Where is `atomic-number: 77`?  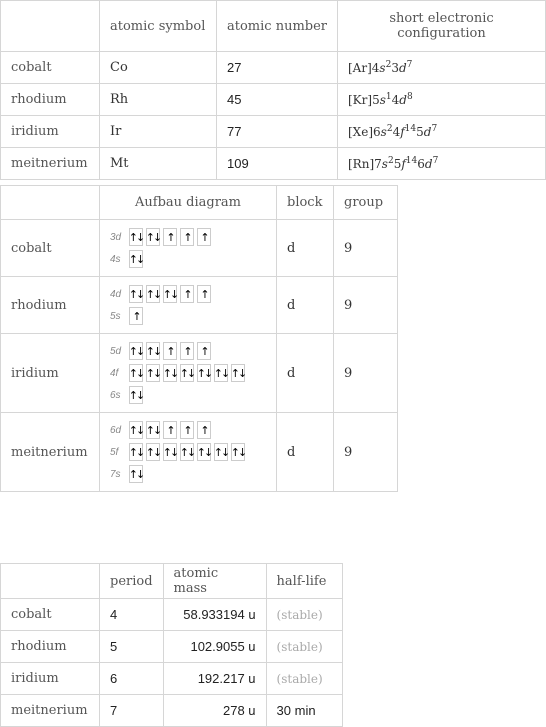
atomic-number: 77 is located at coordinates (277, 131).